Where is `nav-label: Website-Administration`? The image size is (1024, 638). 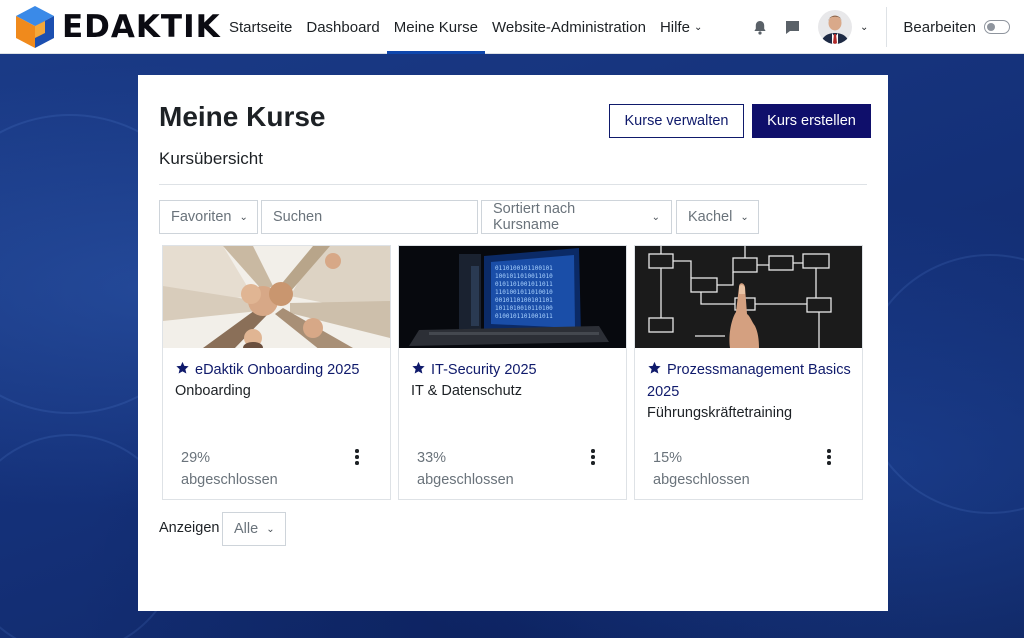 nav-label: Website-Administration is located at coordinates (568, 27).